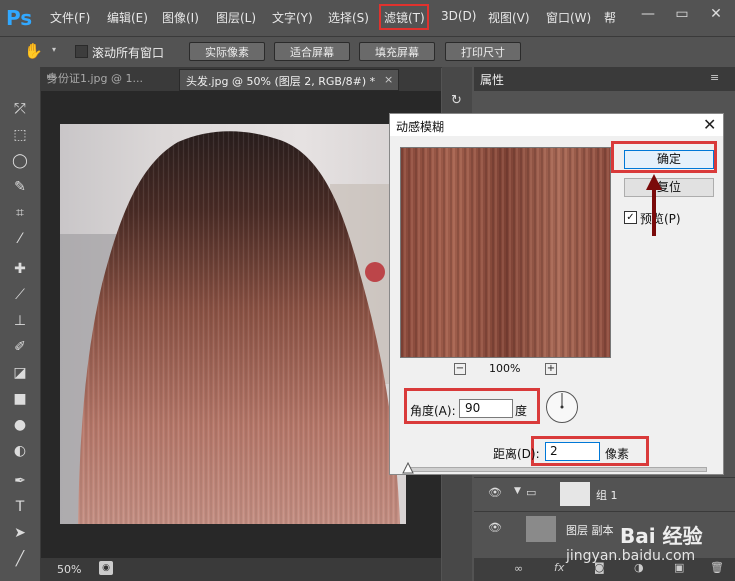 The image size is (735, 581). I want to click on tab-hair-label: 头发.jpg @ 50% (图层 2, RGB/8#) *, so click(281, 81).